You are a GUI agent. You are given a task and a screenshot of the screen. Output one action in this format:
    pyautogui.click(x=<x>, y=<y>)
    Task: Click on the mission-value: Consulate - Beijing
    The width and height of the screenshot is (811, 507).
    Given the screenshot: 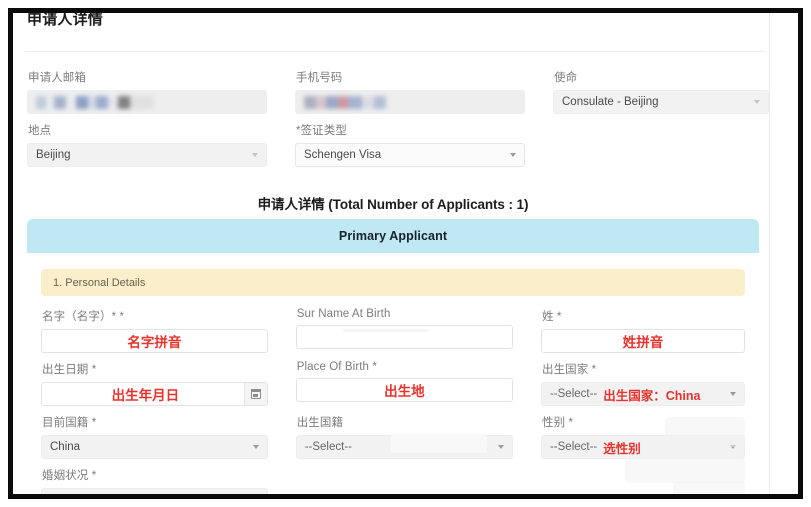 What is the action you would take?
    pyautogui.click(x=610, y=102)
    